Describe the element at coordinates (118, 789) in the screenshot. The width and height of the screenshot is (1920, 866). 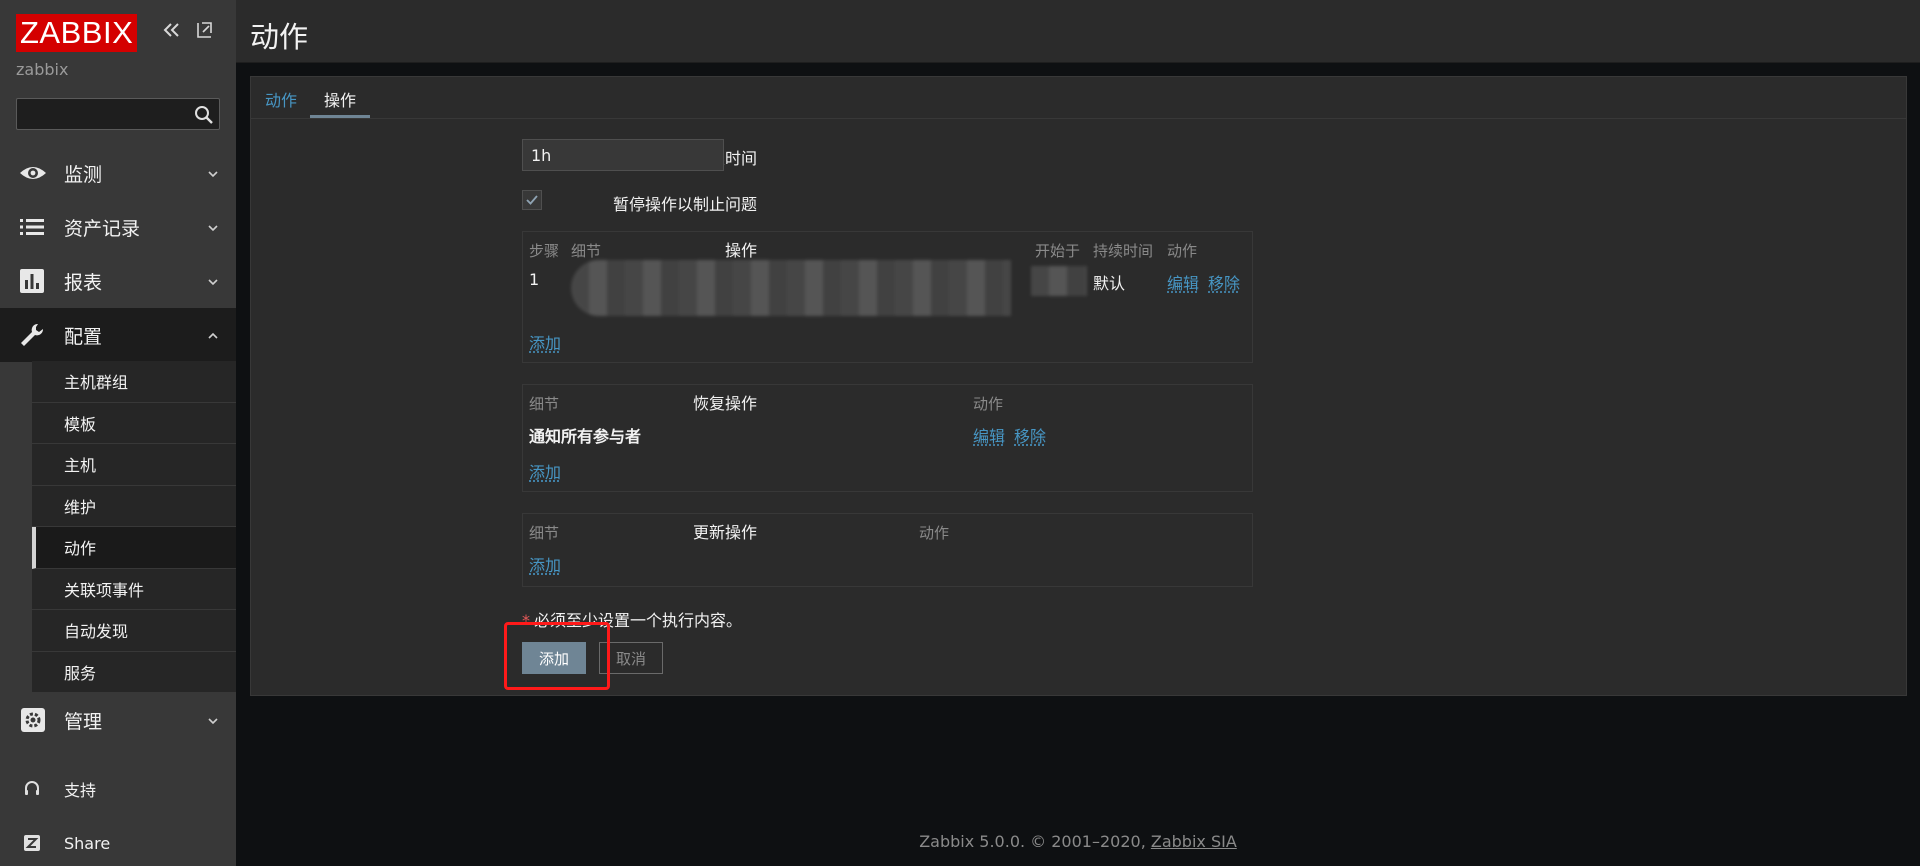
I see `support-link: 支持` at that location.